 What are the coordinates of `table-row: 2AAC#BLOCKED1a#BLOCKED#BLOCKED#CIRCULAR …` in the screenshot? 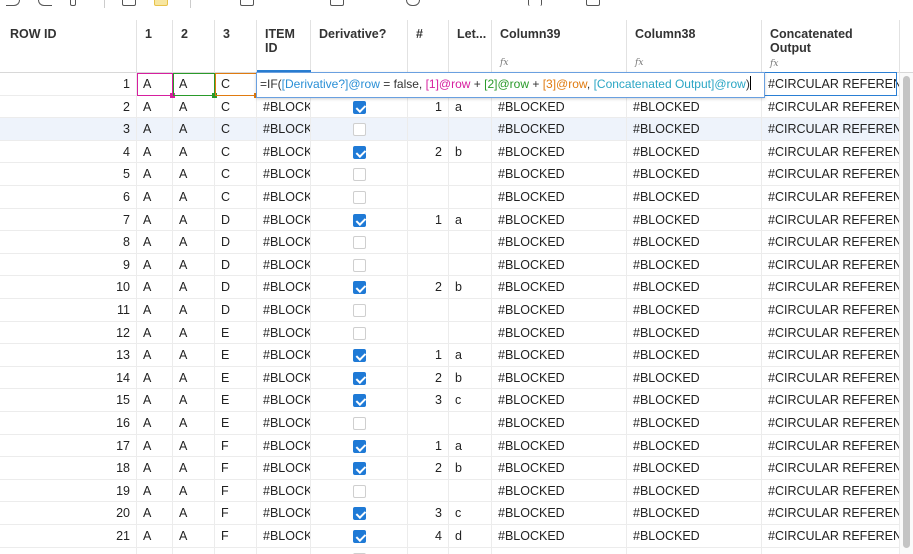 It's located at (450, 107).